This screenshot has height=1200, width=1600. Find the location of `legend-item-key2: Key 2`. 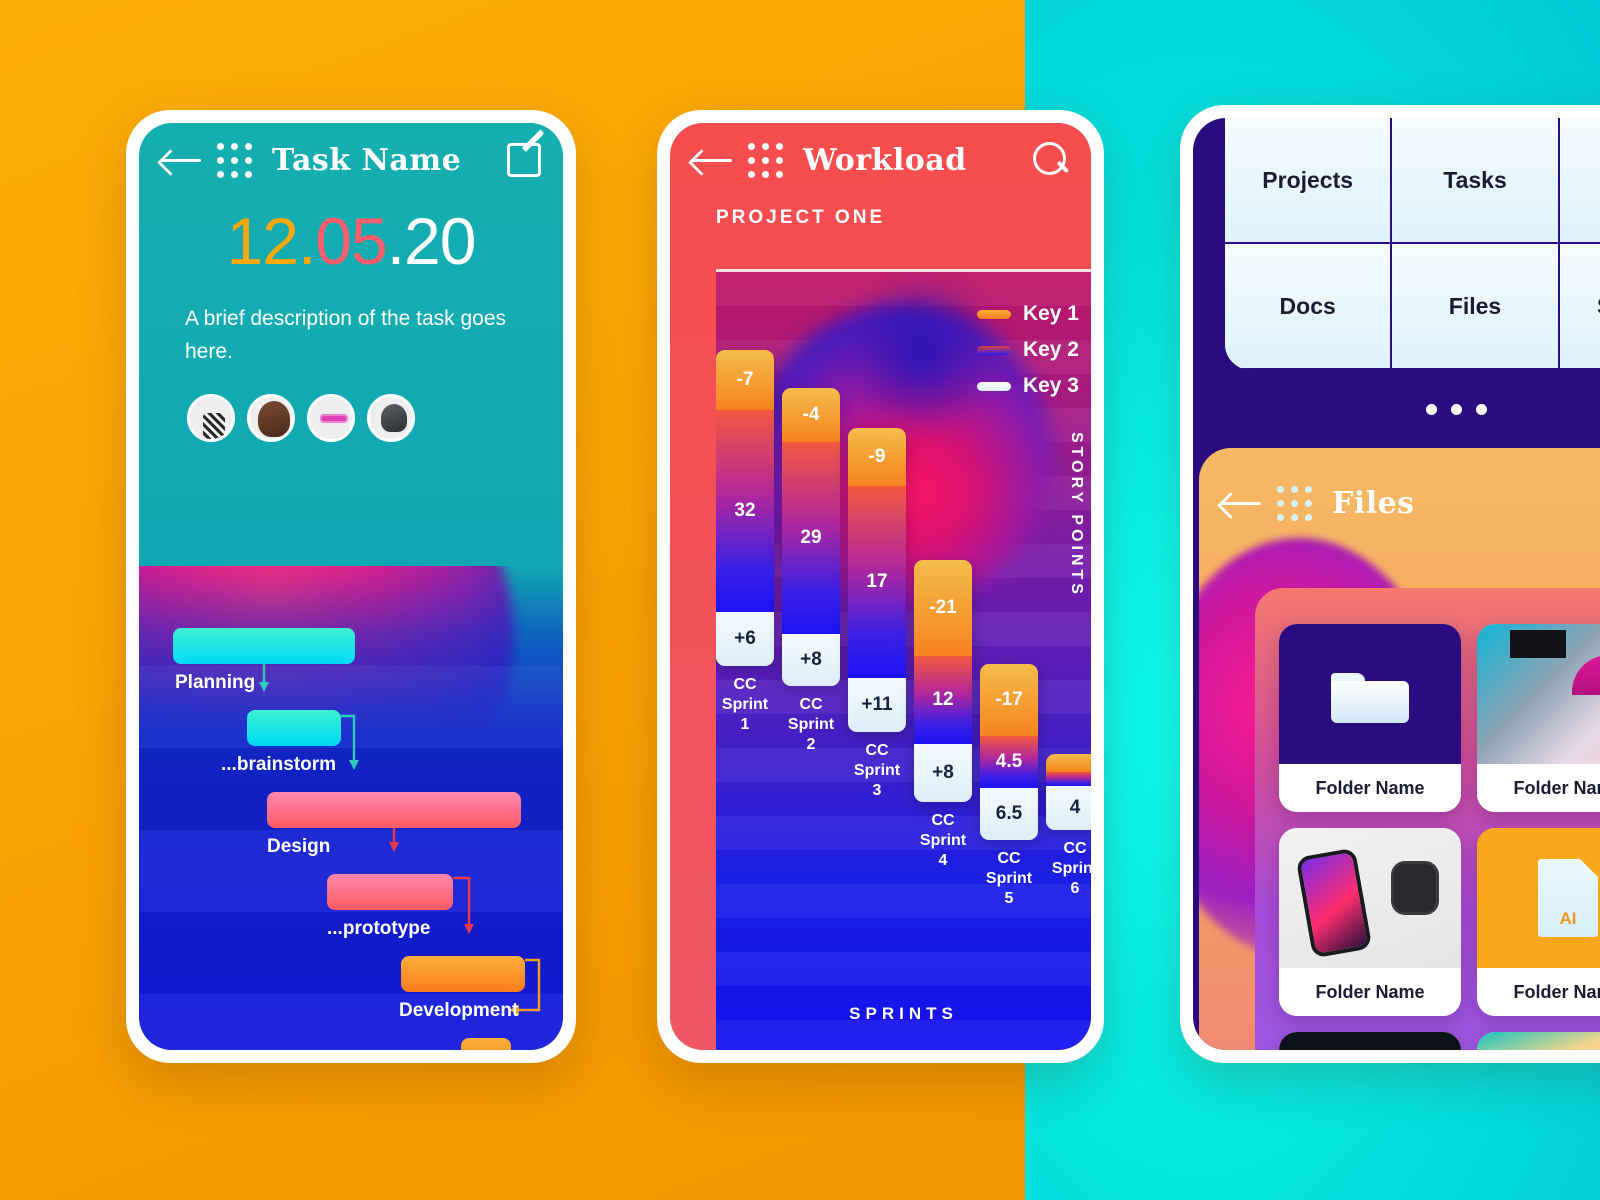

legend-item-key2: Key 2 is located at coordinates (1027, 350).